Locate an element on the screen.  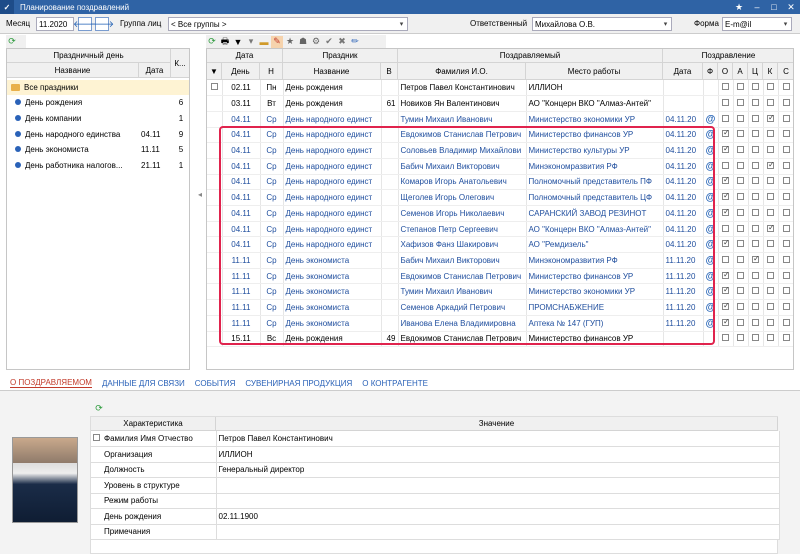
property-value: Петров Павел Константинович is located at coordinates (498, 439).